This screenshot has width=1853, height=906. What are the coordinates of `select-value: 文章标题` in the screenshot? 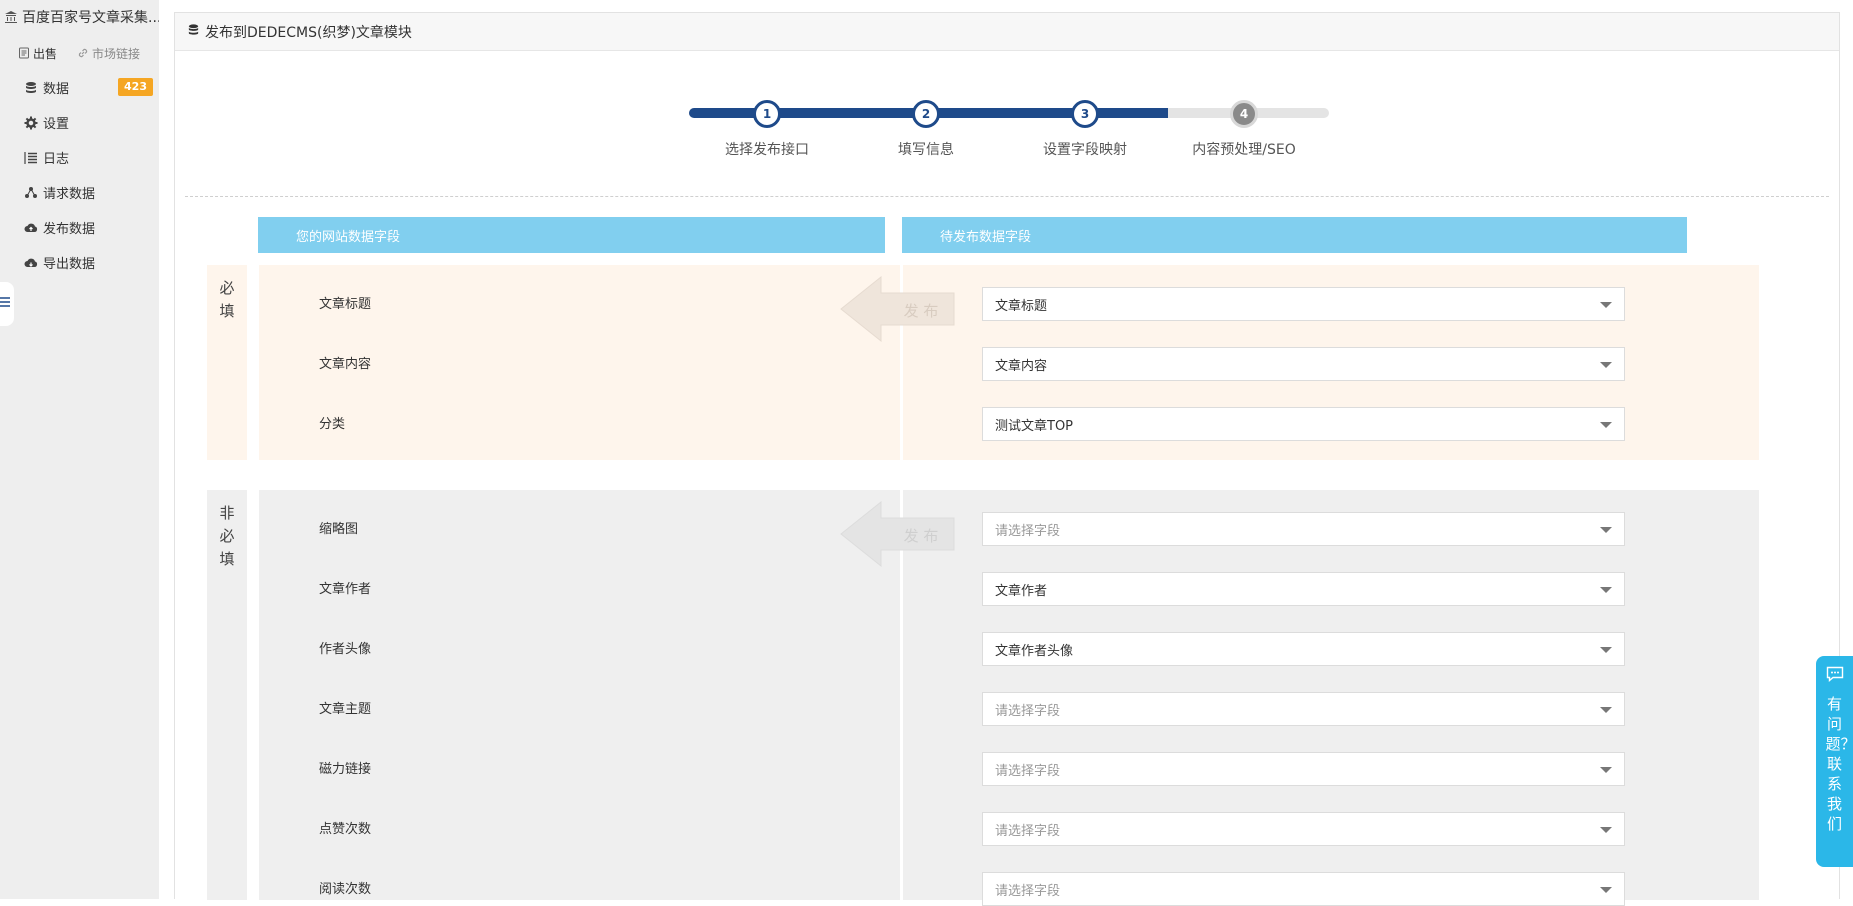 It's located at (1021, 306).